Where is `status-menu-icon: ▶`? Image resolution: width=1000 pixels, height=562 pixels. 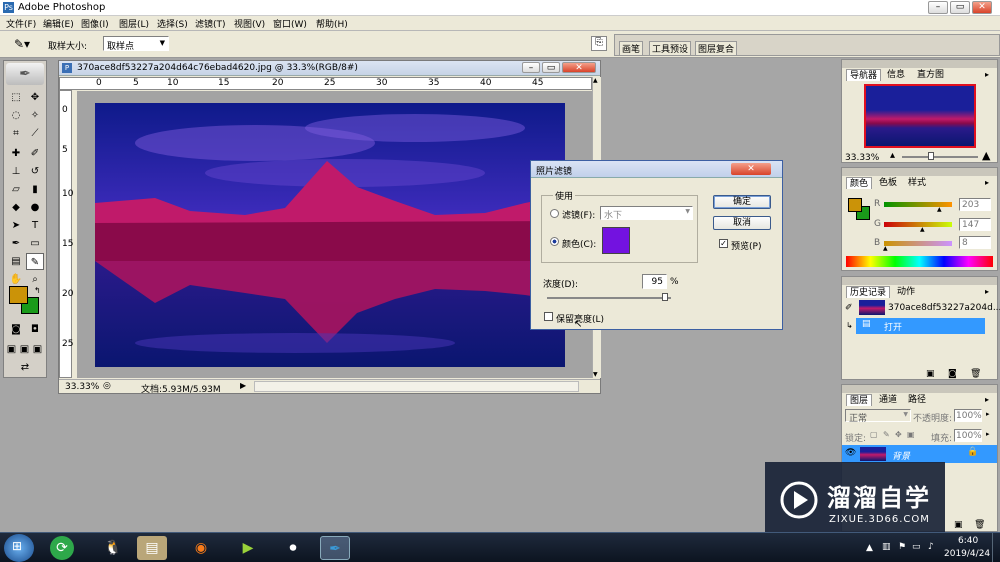
status-menu-icon: ▶ is located at coordinates (243, 385).